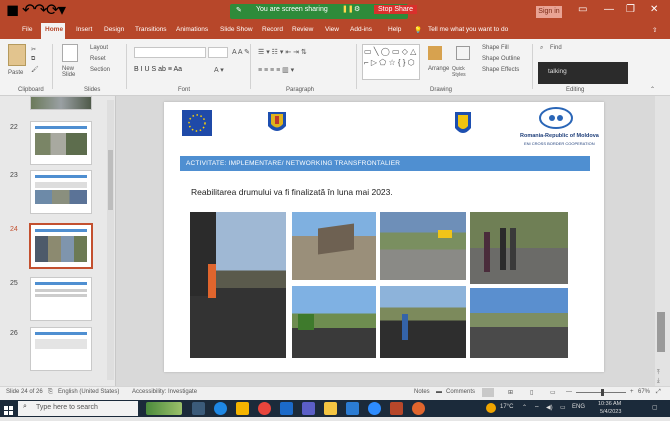 The width and height of the screenshot is (670, 421). Describe the element at coordinates (438, 69) in the screenshot. I see `arrange-button: Arrange` at that location.